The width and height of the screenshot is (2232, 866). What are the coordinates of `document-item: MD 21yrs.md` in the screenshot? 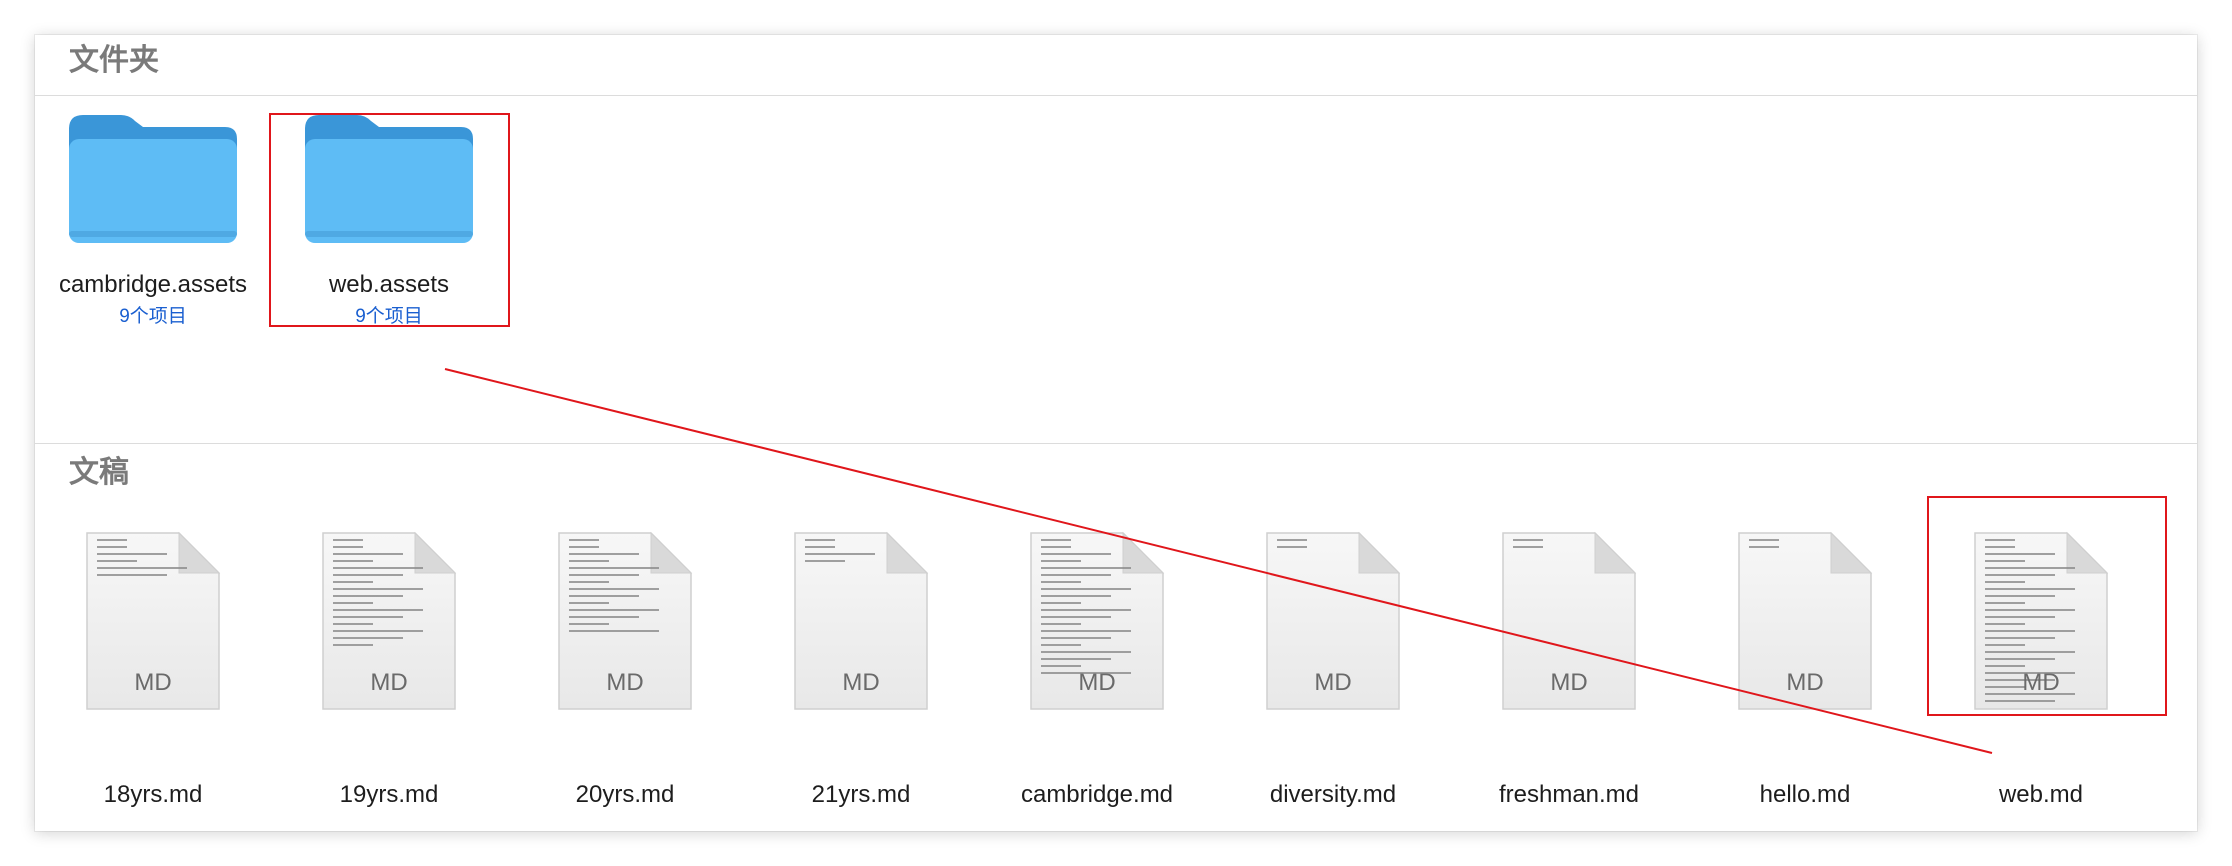 It's located at (861, 665).